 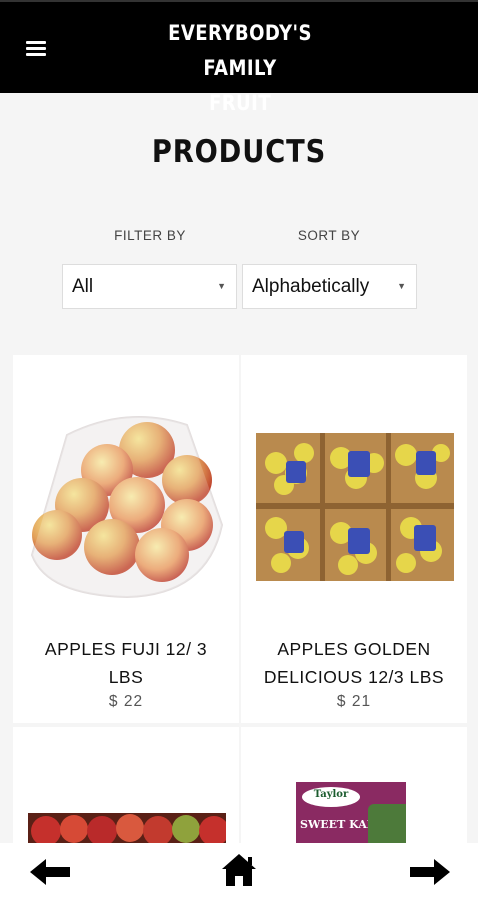 What do you see at coordinates (83, 286) in the screenshot?
I see `filter-select-value: All` at bounding box center [83, 286].